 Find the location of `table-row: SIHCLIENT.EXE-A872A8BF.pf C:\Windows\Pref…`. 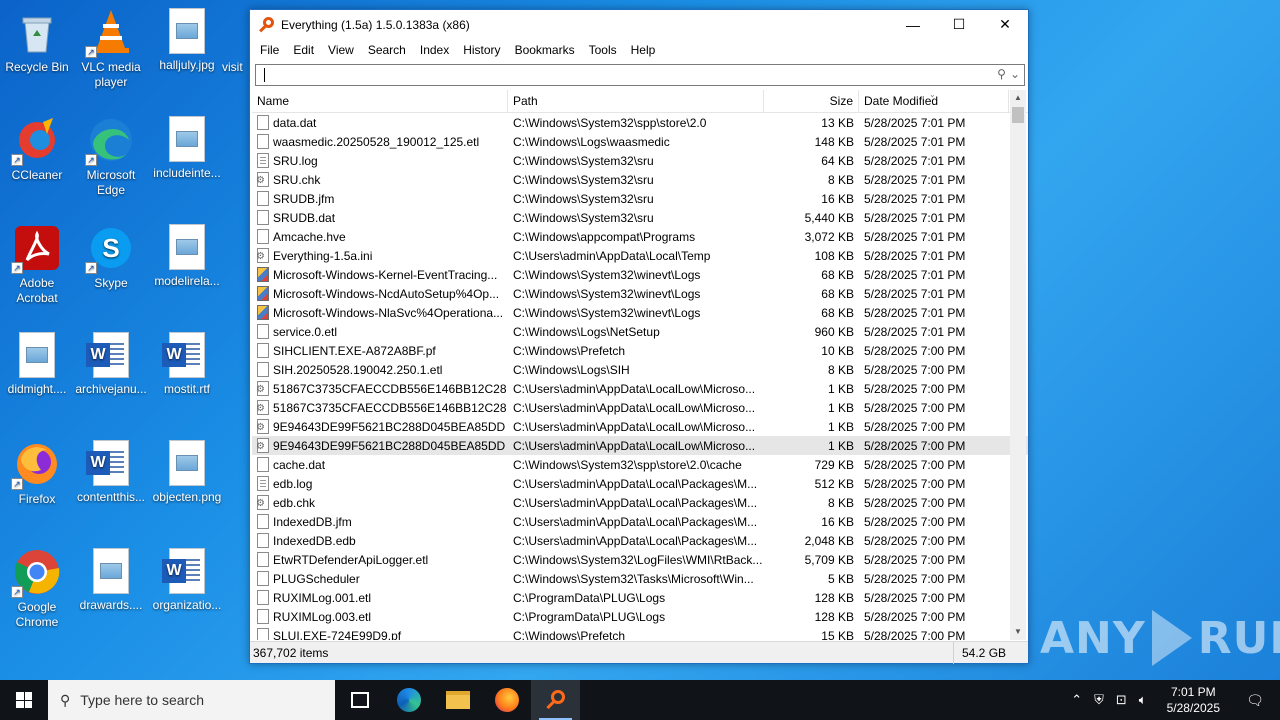

table-row: SIHCLIENT.EXE-A872A8BF.pf C:\Windows\Pref… is located at coordinates (640, 350).